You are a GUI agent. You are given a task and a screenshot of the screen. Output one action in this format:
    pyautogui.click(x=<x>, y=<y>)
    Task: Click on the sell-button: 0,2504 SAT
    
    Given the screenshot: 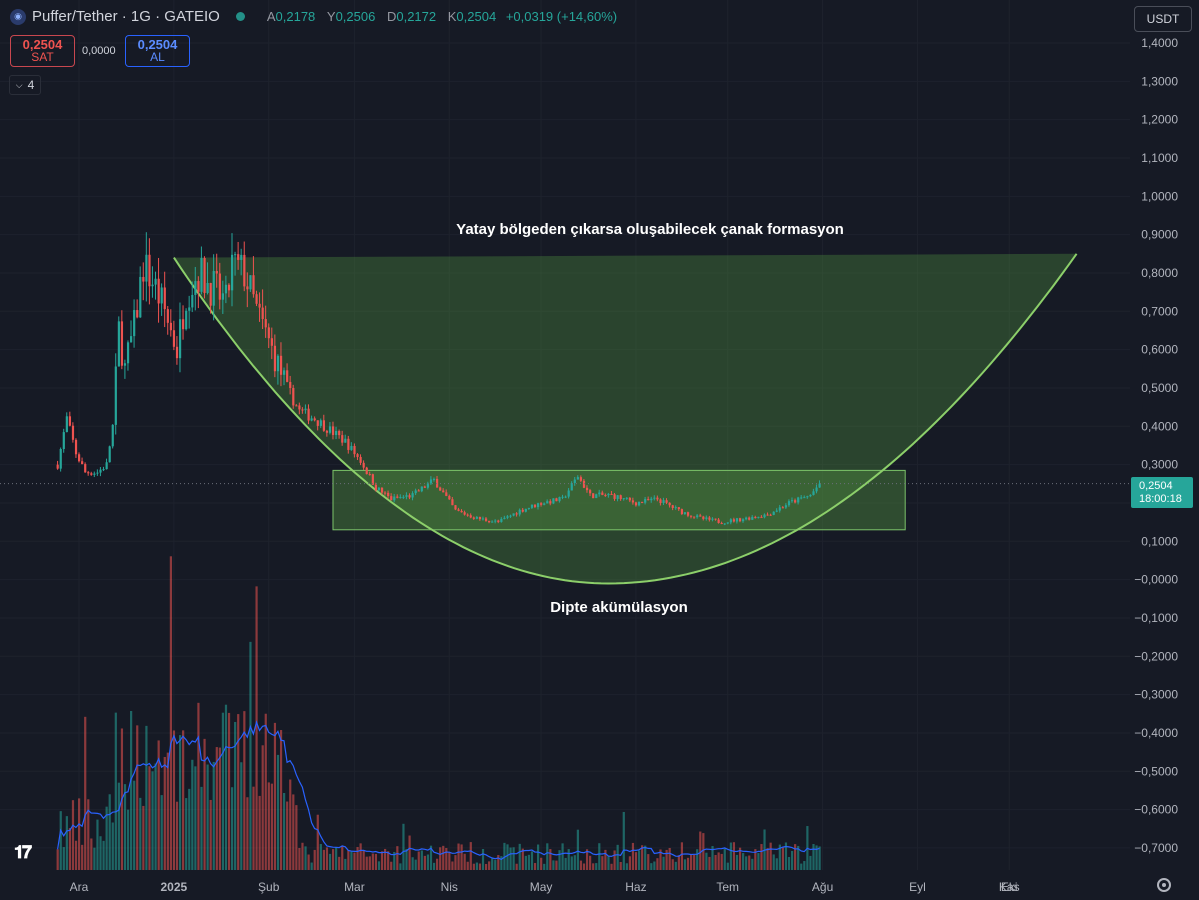 What is the action you would take?
    pyautogui.click(x=42, y=51)
    